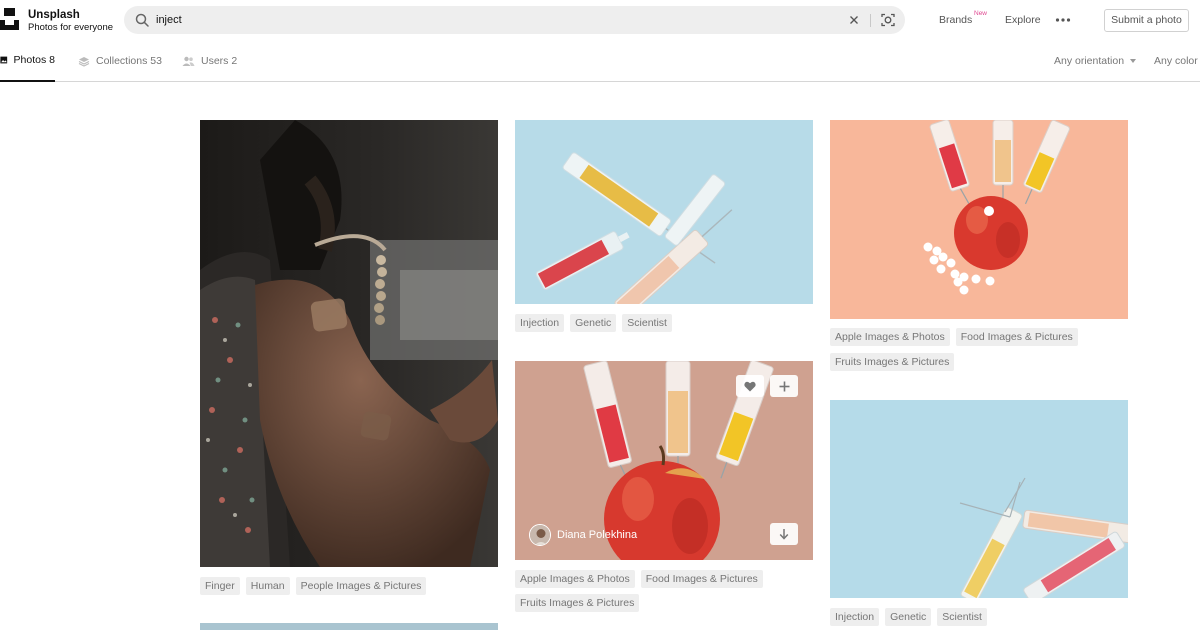 This screenshot has width=1200, height=630. What do you see at coordinates (1133, 61) in the screenshot?
I see `chevron-down-icon` at bounding box center [1133, 61].